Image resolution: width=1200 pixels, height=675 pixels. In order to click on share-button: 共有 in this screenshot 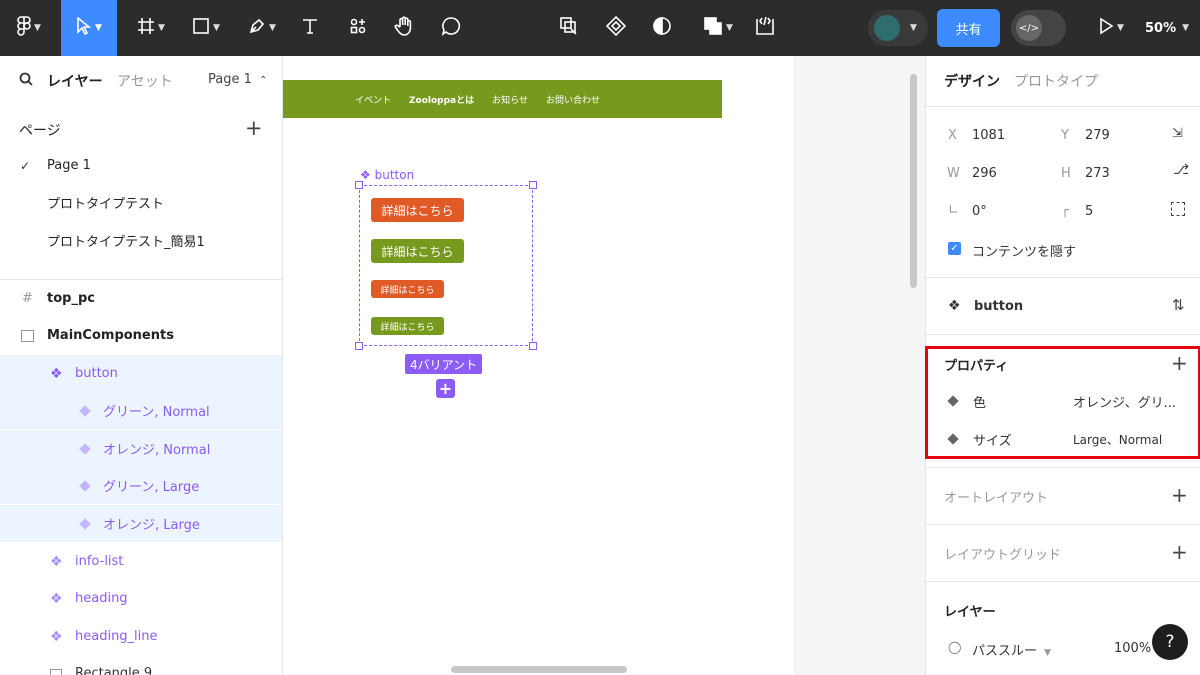, I will do `click(968, 28)`.